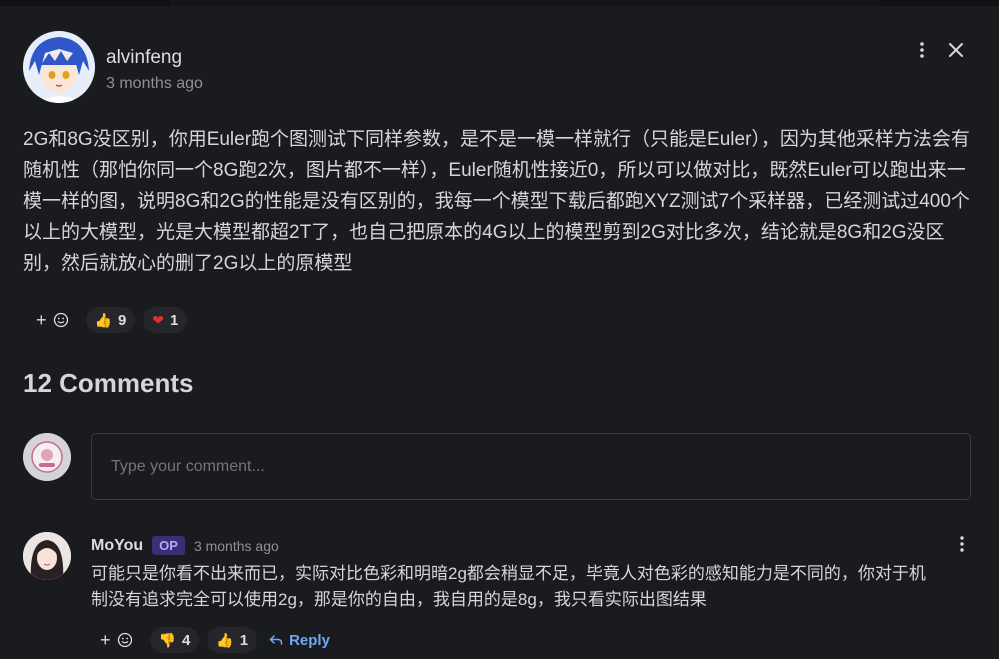 This screenshot has height=659, width=999. Describe the element at coordinates (117, 546) in the screenshot. I see `commenter-name: MoYou` at that location.